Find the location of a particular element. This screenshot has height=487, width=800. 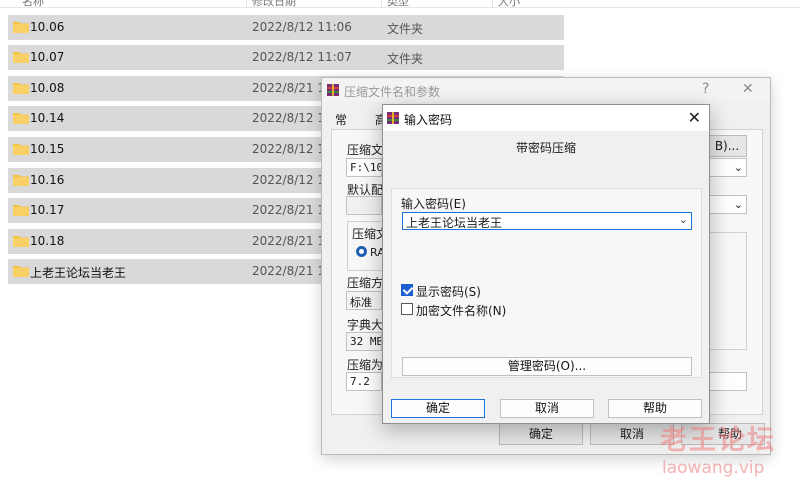

archive-name-label: 压缩文 is located at coordinates (365, 150).